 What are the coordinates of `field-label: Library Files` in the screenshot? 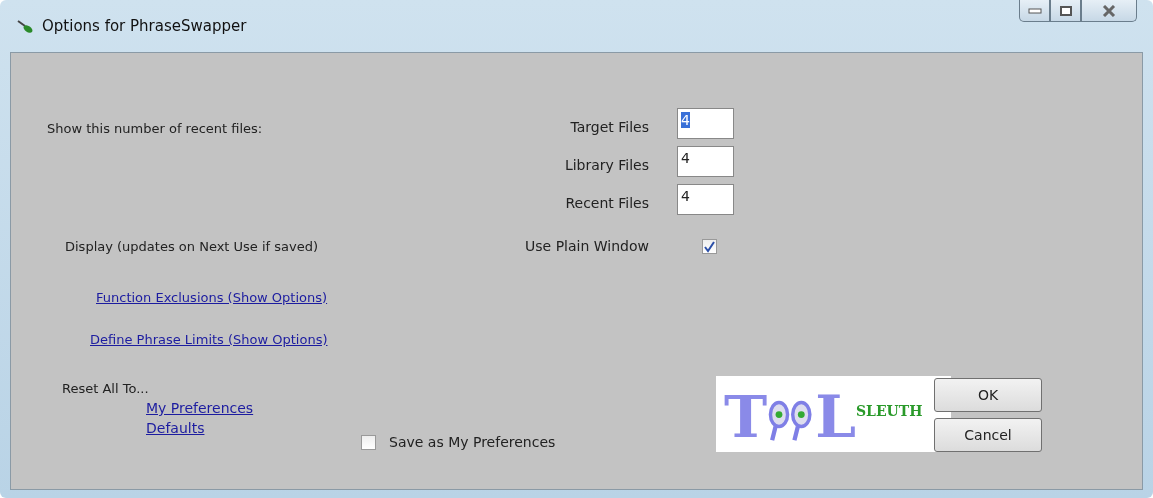 It's located at (606, 164).